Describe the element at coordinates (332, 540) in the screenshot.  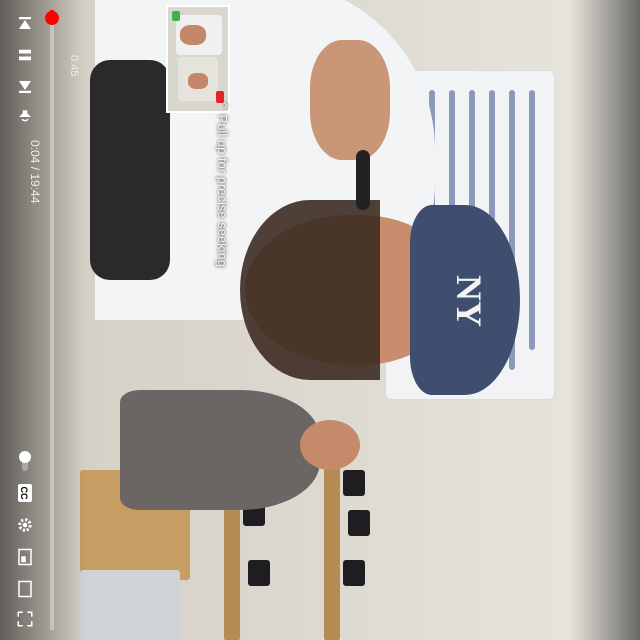
I see `wall-shelf` at that location.